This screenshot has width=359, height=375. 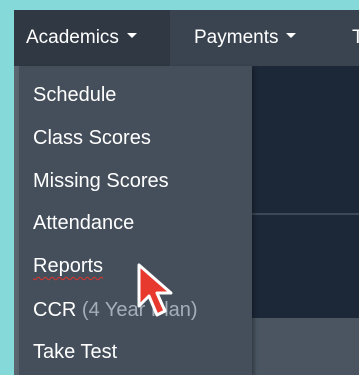 I want to click on menu-item-class-scores: Class Scores, so click(x=92, y=138).